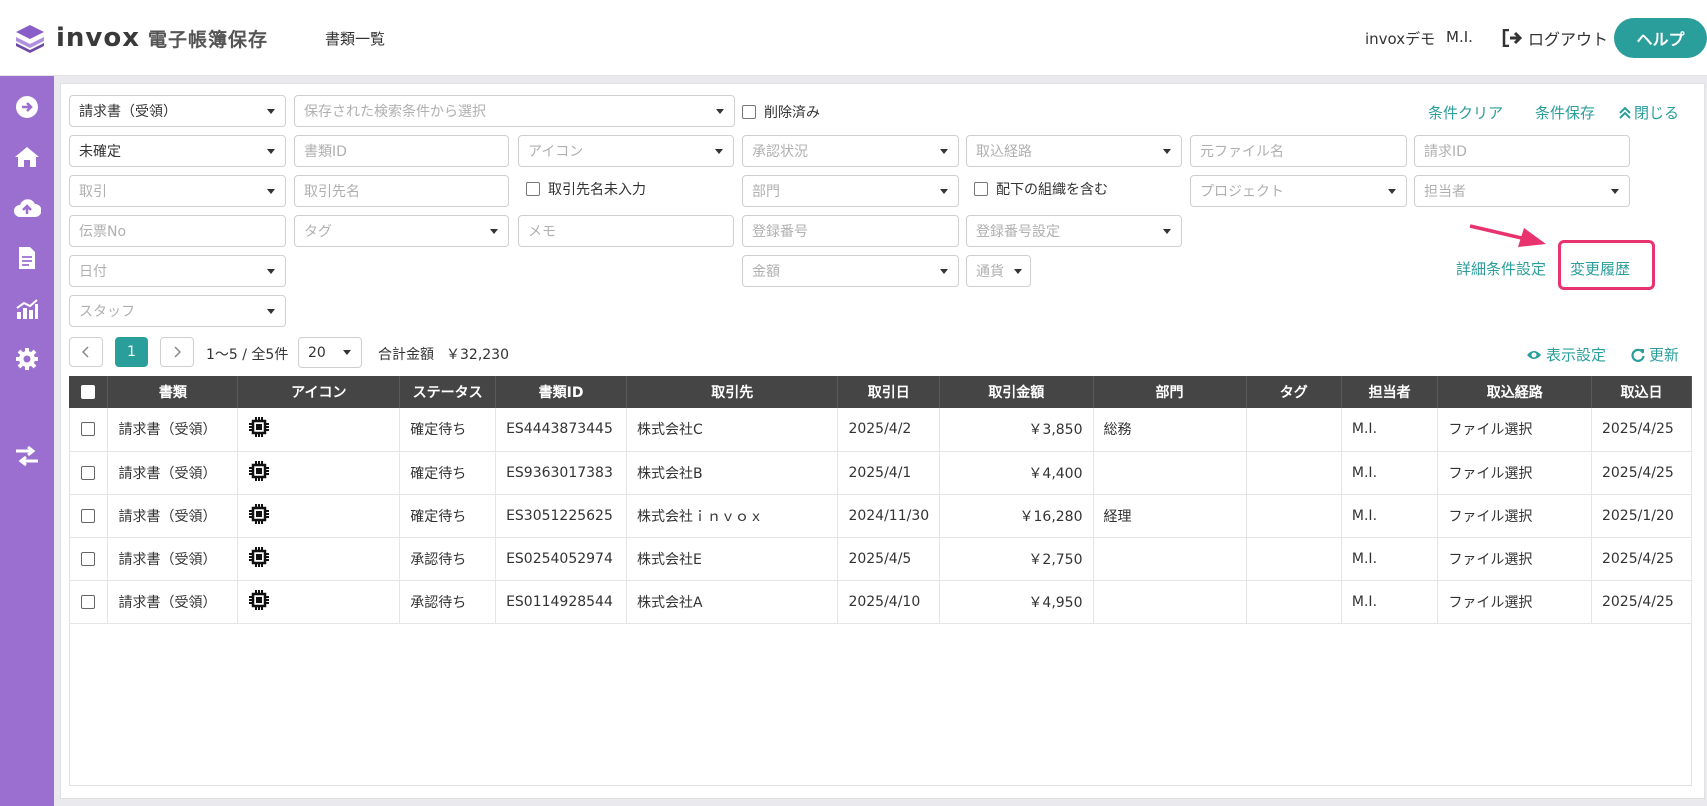 This screenshot has width=1707, height=806. I want to click on user-organization: invoxデモ, so click(1400, 39).